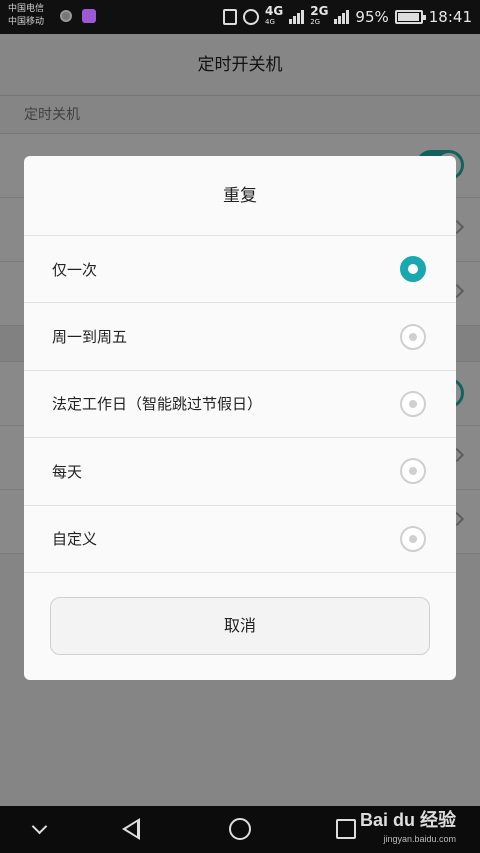 The width and height of the screenshot is (480, 853). What do you see at coordinates (346, 829) in the screenshot?
I see `recent-apps-icon` at bounding box center [346, 829].